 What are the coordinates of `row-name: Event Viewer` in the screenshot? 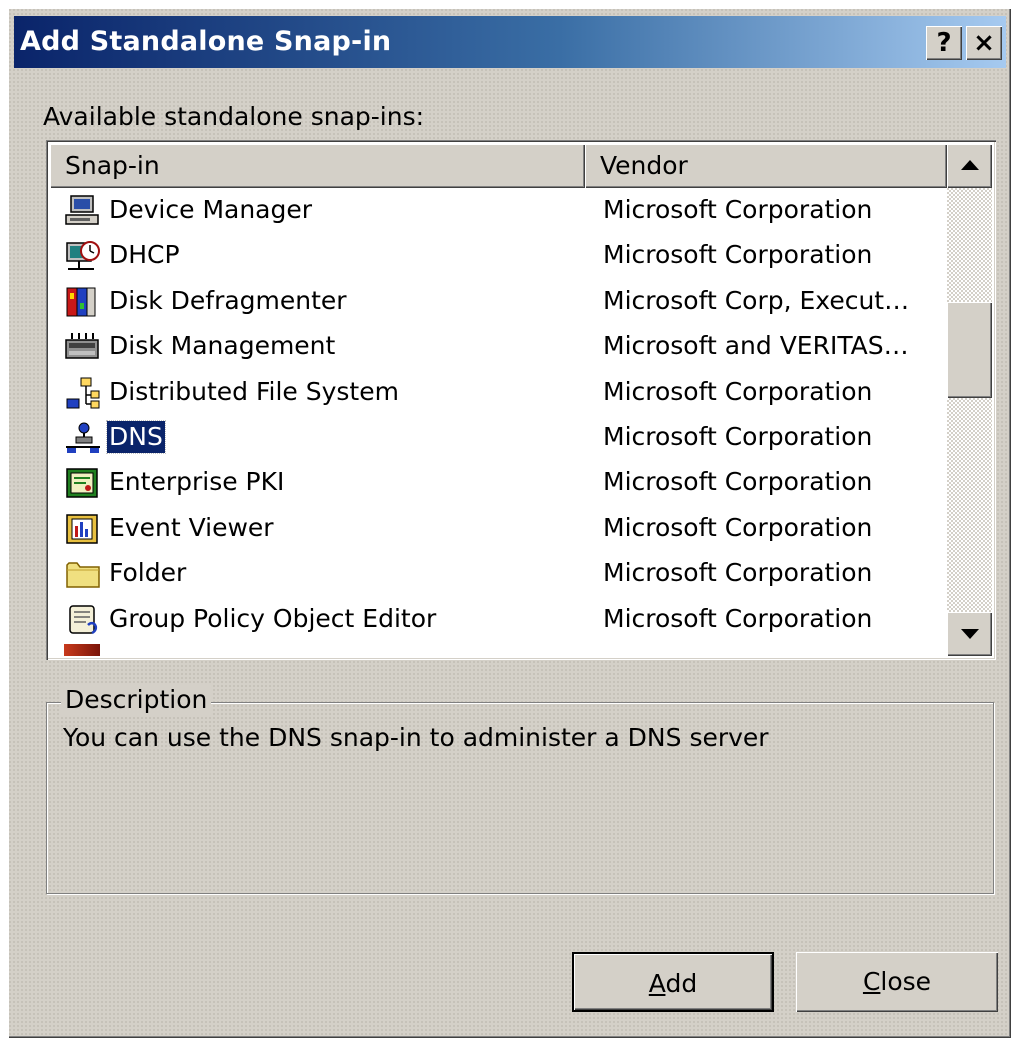 It's located at (191, 527).